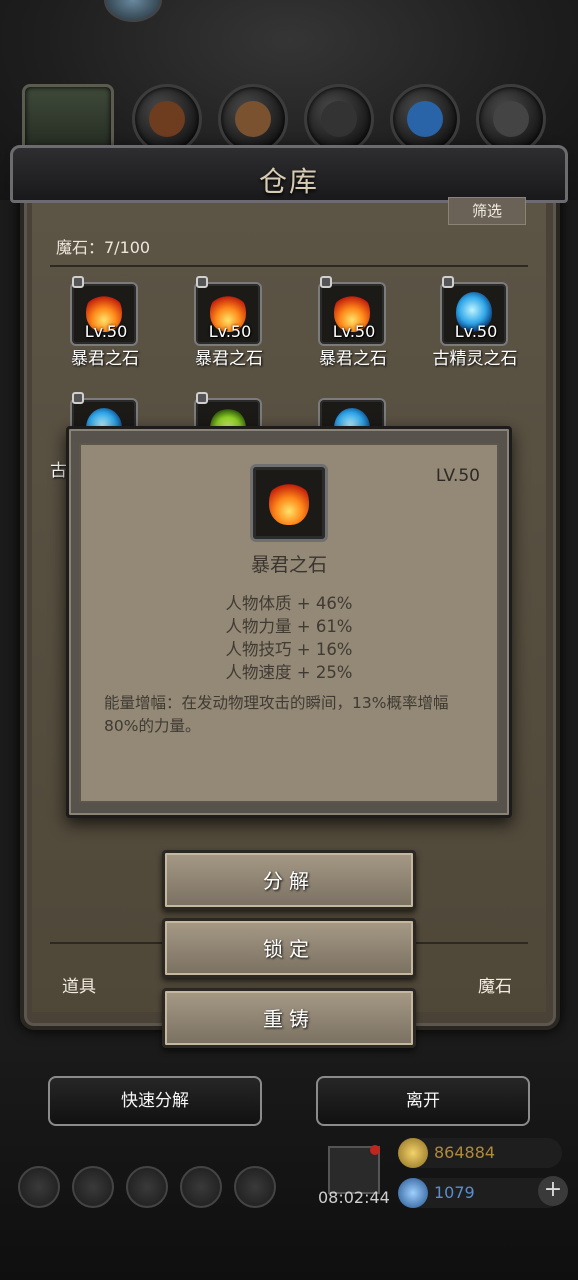  I want to click on tooltip-stat: 人物体质 + 46%, so click(289, 603).